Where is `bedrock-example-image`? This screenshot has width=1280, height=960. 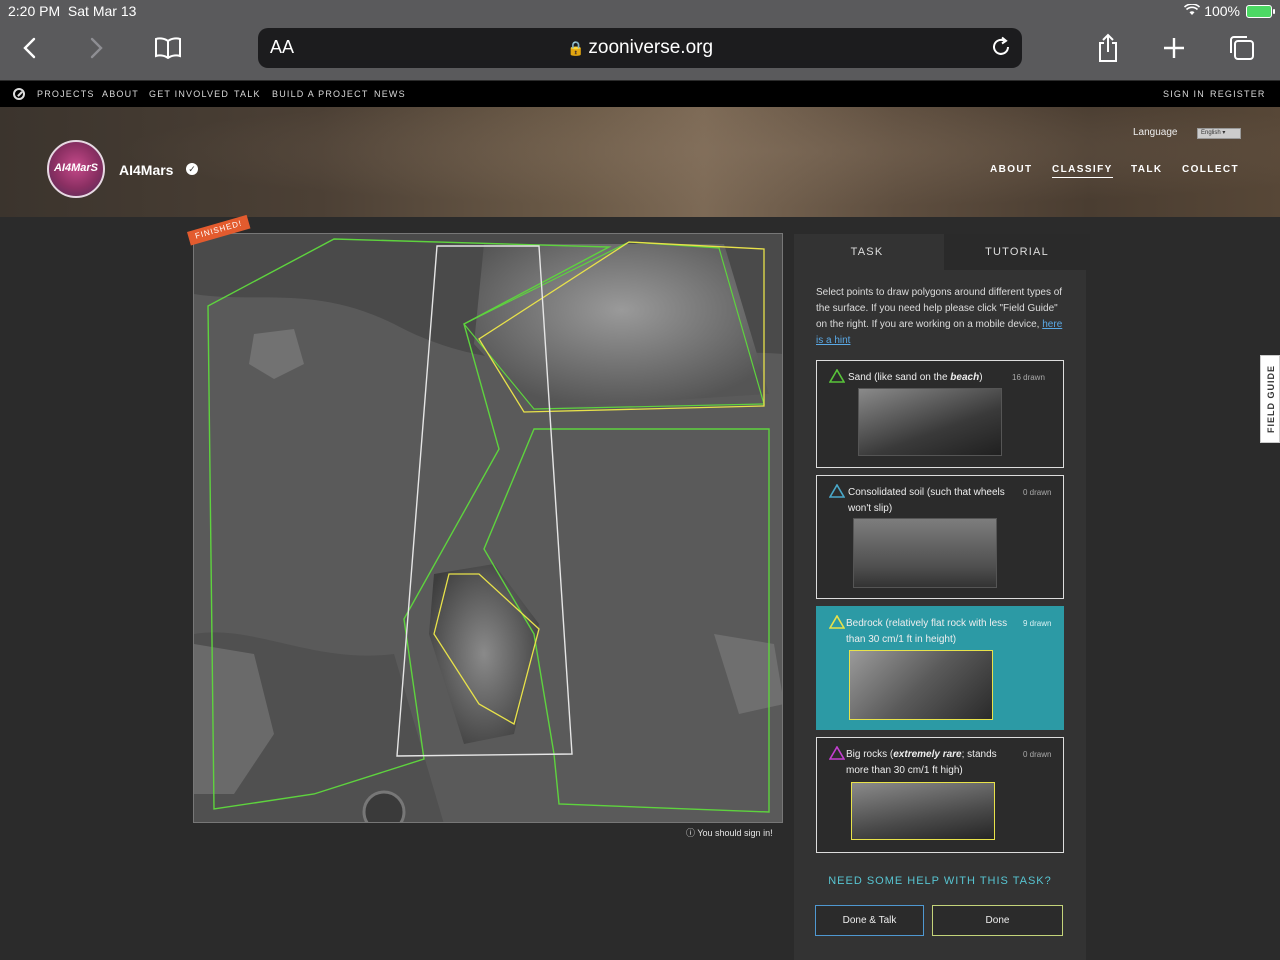 bedrock-example-image is located at coordinates (921, 685).